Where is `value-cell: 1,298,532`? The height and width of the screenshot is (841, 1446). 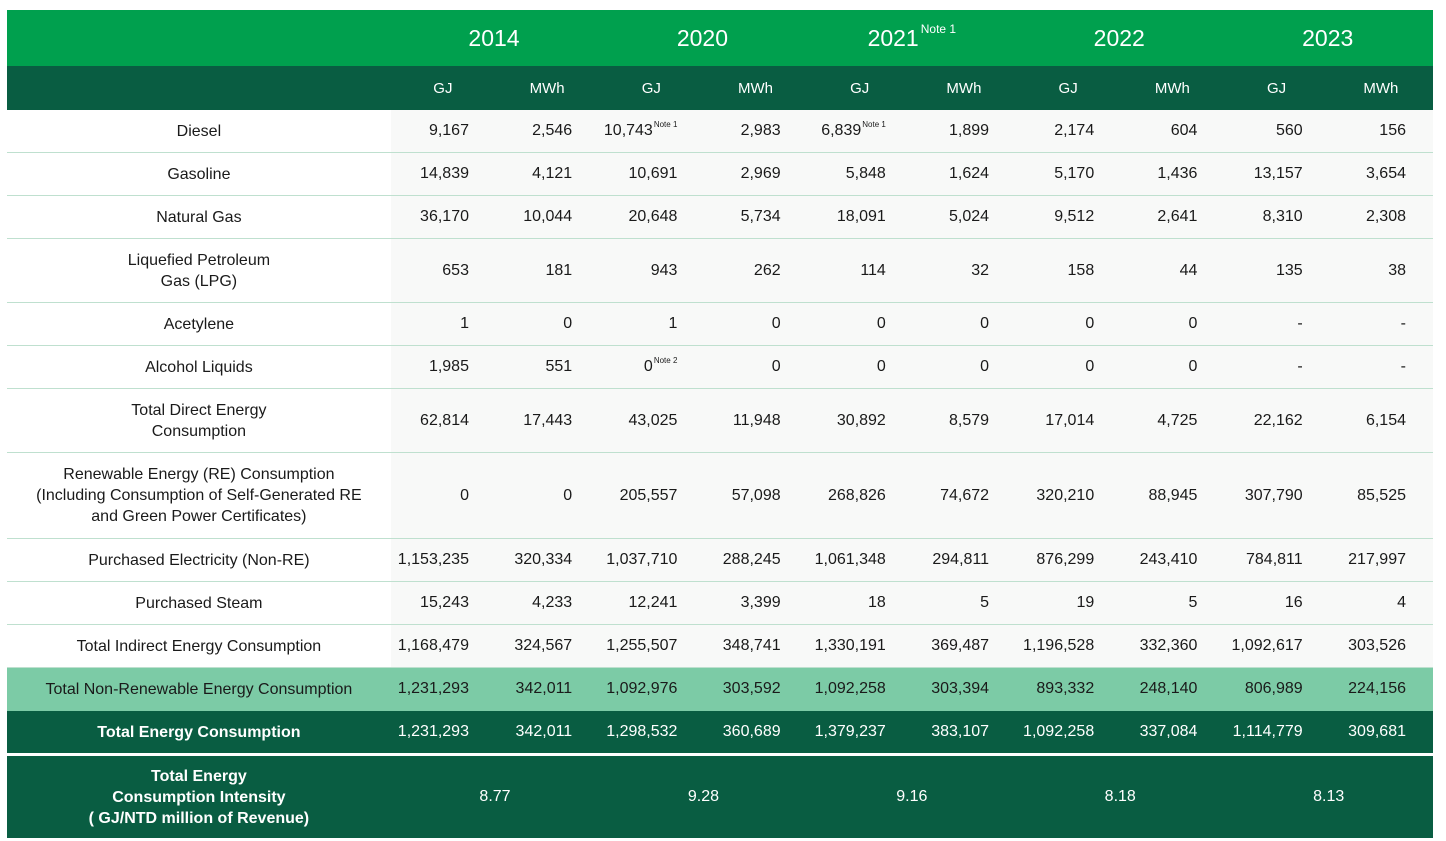
value-cell: 1,298,532 is located at coordinates (651, 733).